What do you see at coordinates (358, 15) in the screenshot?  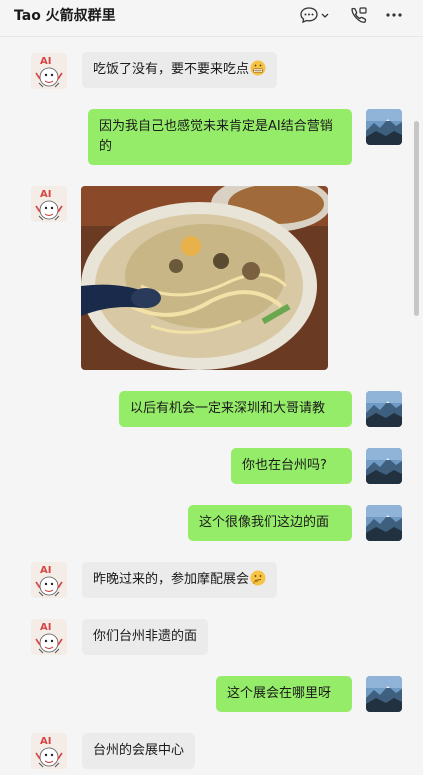 I see `phone-video-icon` at bounding box center [358, 15].